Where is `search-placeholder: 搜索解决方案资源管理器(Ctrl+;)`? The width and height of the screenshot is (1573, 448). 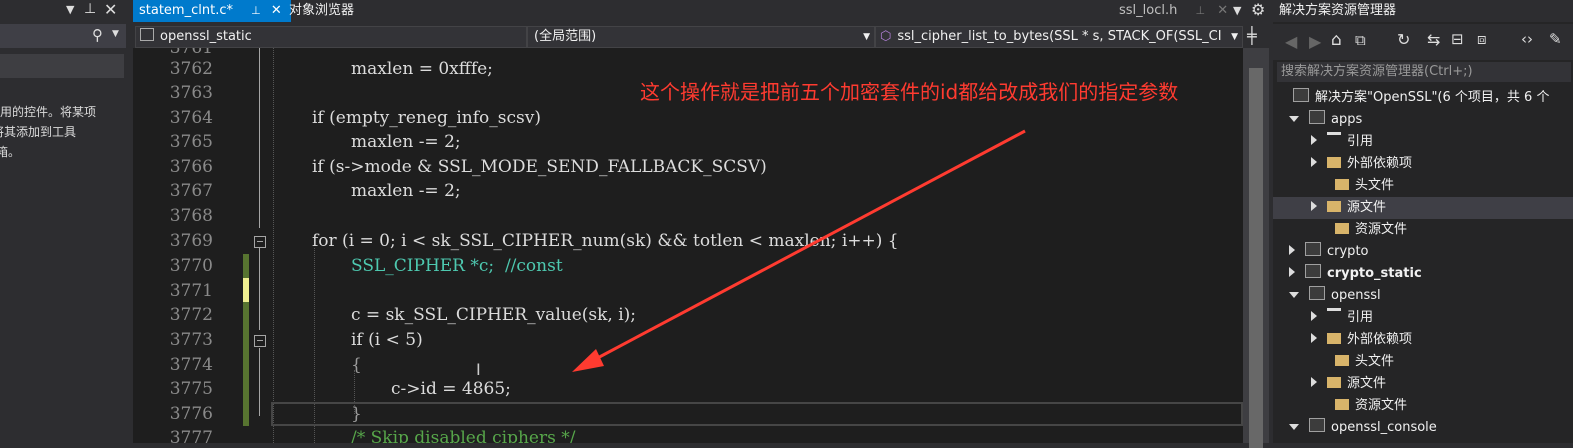
search-placeholder: 搜索解决方案资源管理器(Ctrl+;) is located at coordinates (1377, 71).